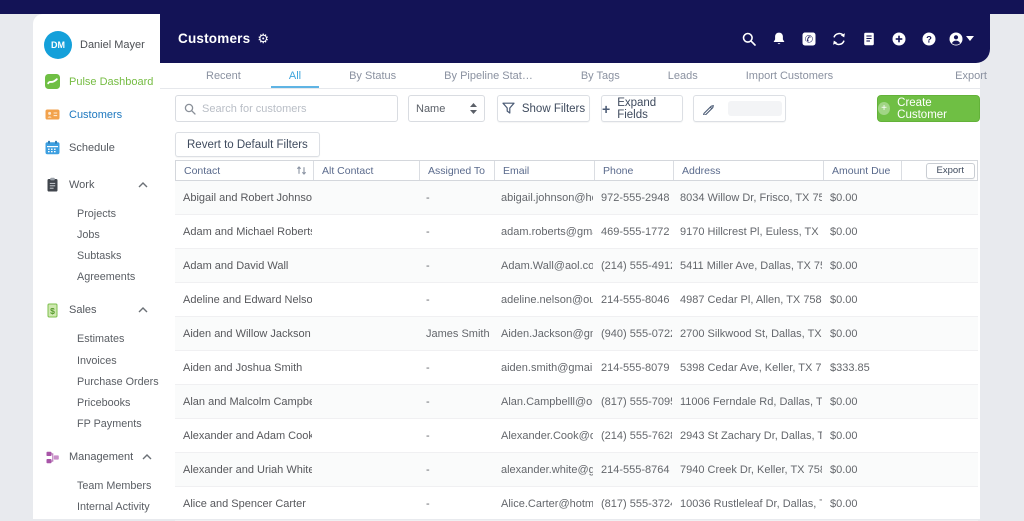  I want to click on bell-icon, so click(778, 38).